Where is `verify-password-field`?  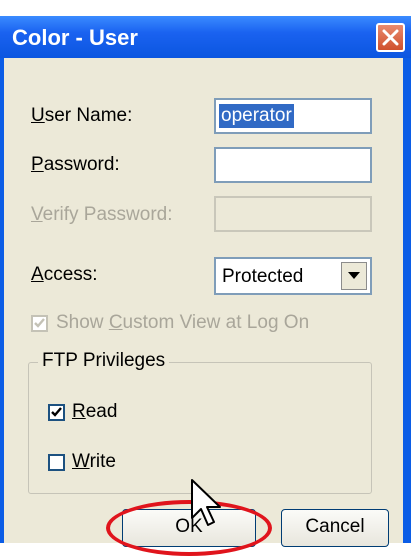
verify-password-field is located at coordinates (293, 214).